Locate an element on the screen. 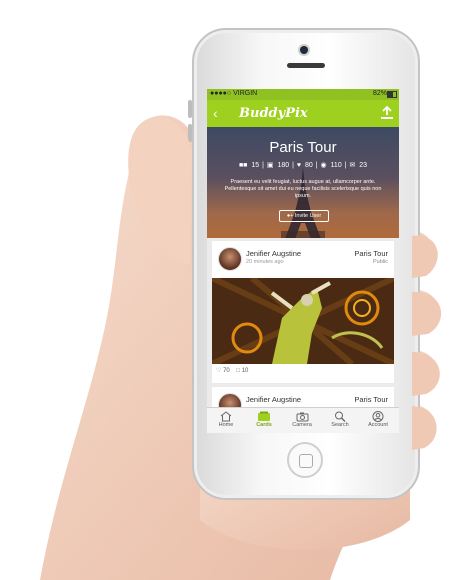 The height and width of the screenshot is (580, 476). battery-icon is located at coordinates (392, 94).